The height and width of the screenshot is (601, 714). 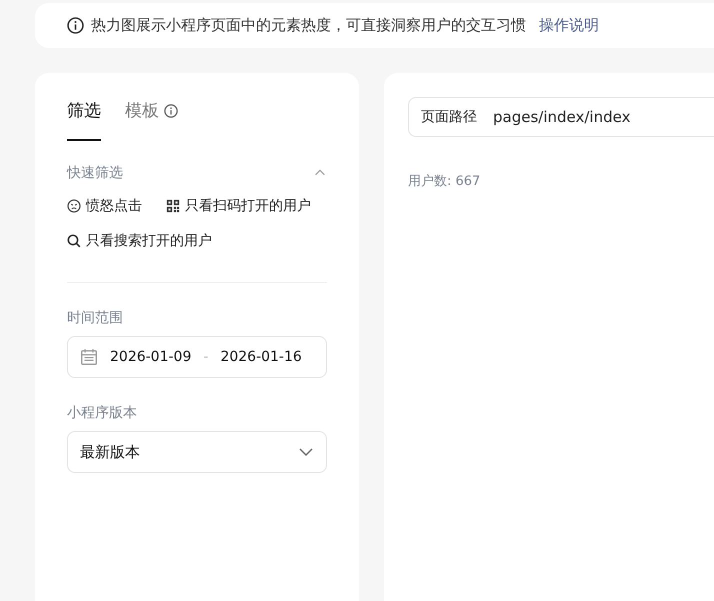 What do you see at coordinates (89, 357) in the screenshot?
I see `calendar-icon` at bounding box center [89, 357].